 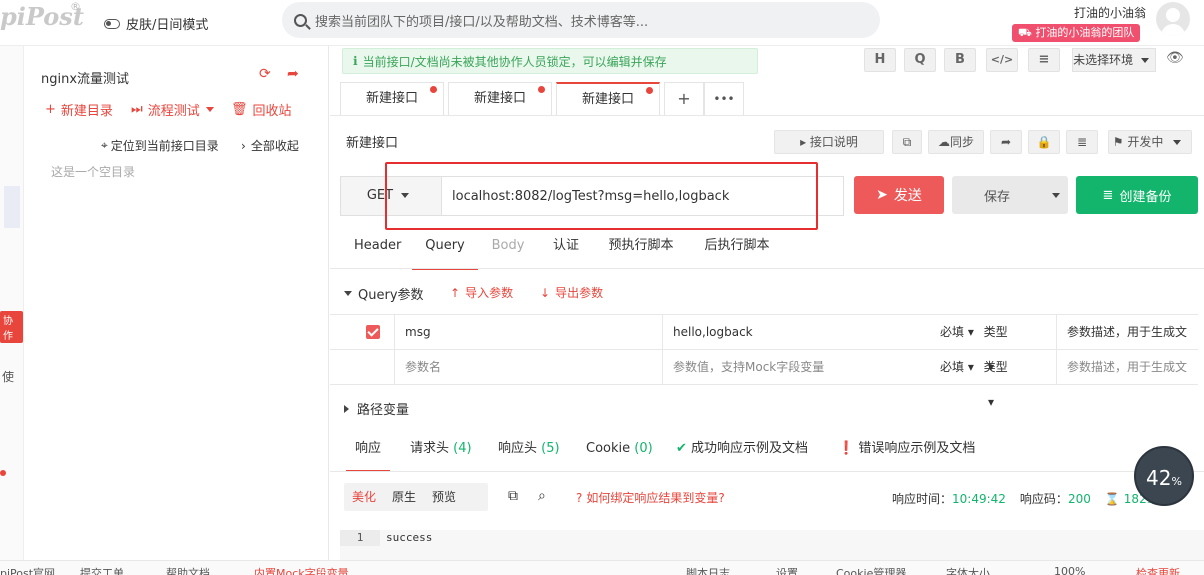 What do you see at coordinates (1069, 570) in the screenshot?
I see `zoom-level: 100%` at bounding box center [1069, 570].